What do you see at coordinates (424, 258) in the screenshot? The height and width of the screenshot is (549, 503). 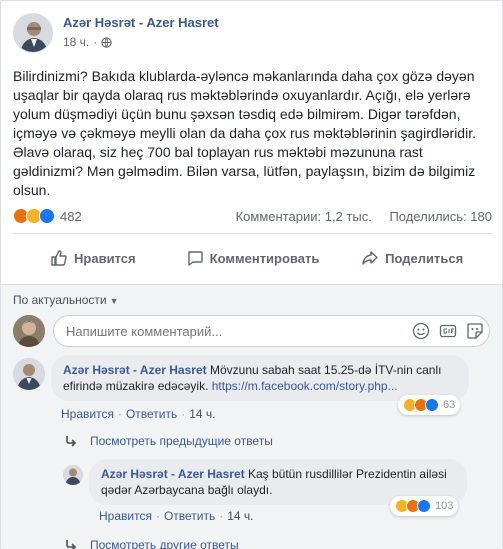 I see `share-label: Поделиться` at bounding box center [424, 258].